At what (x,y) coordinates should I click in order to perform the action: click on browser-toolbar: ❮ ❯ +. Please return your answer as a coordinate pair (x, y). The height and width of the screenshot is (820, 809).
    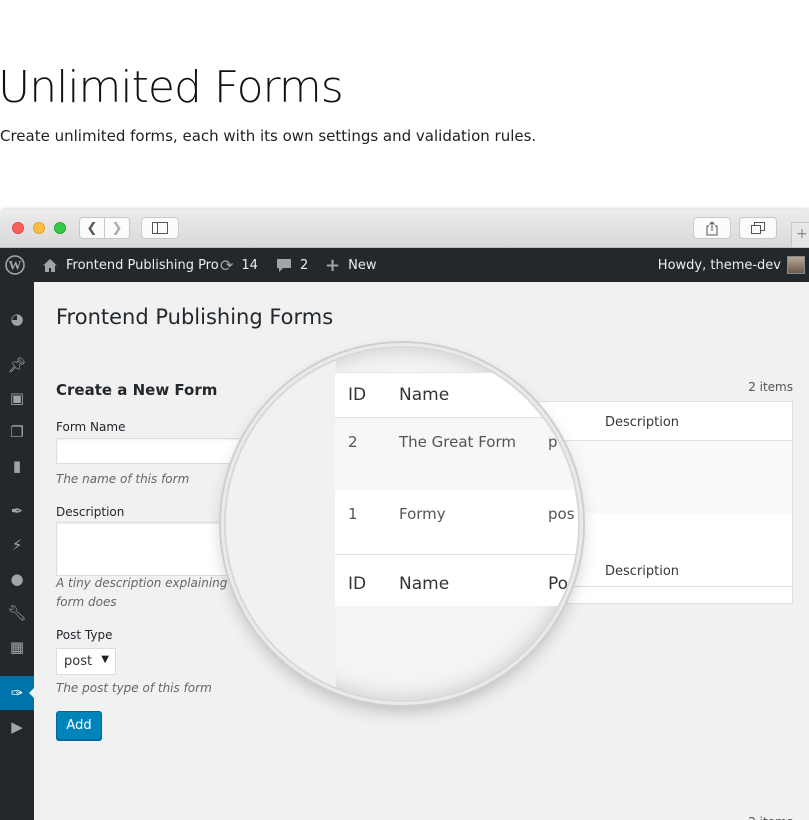
    Looking at the image, I should click on (404, 228).